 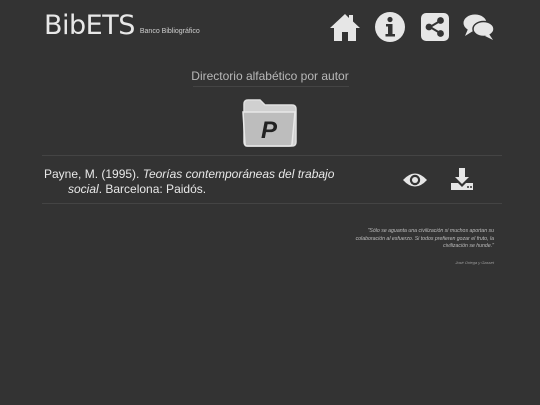 I want to click on folder-letter-icon: P, so click(x=269, y=123).